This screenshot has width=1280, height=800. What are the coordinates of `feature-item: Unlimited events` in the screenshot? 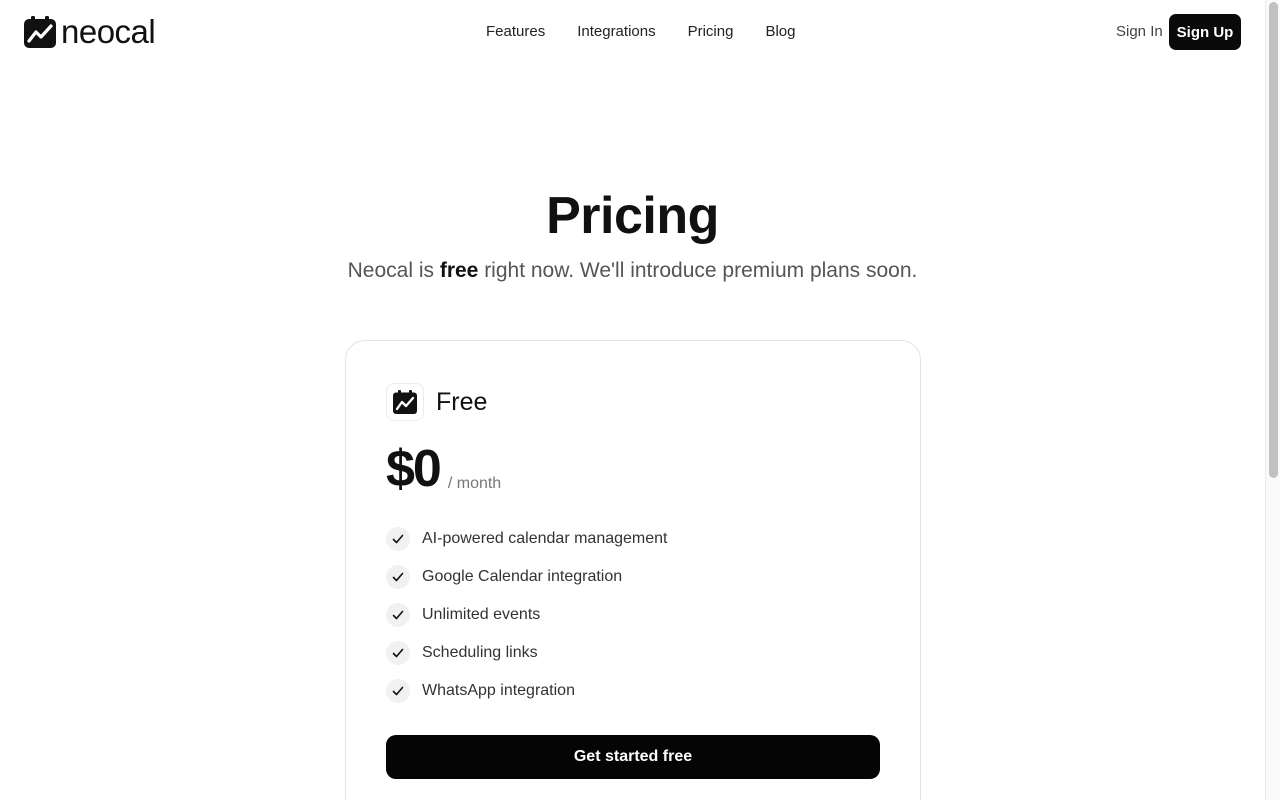 It's located at (526, 615).